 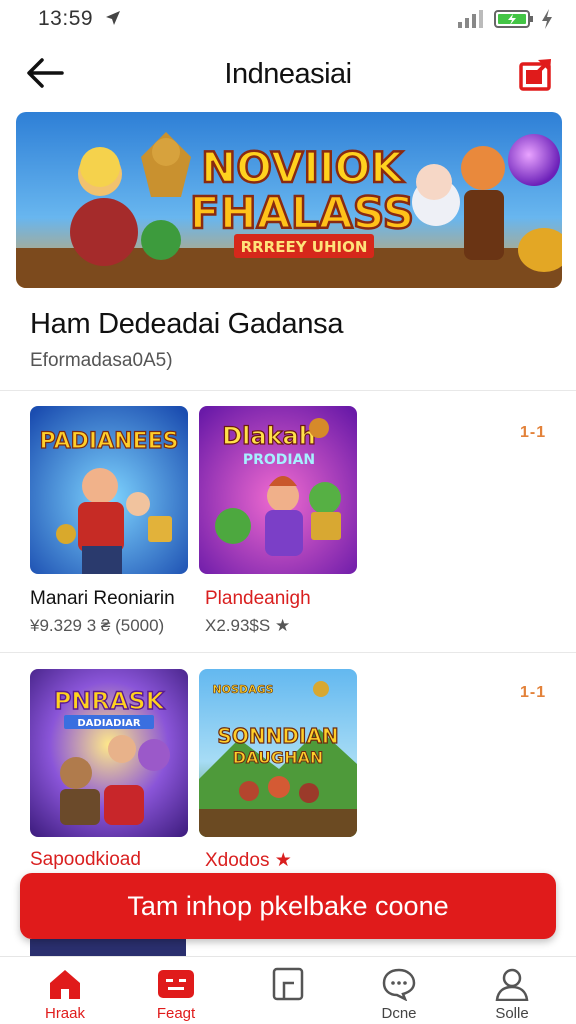 What do you see at coordinates (533, 432) in the screenshot?
I see `rank-label-1: 1-1` at bounding box center [533, 432].